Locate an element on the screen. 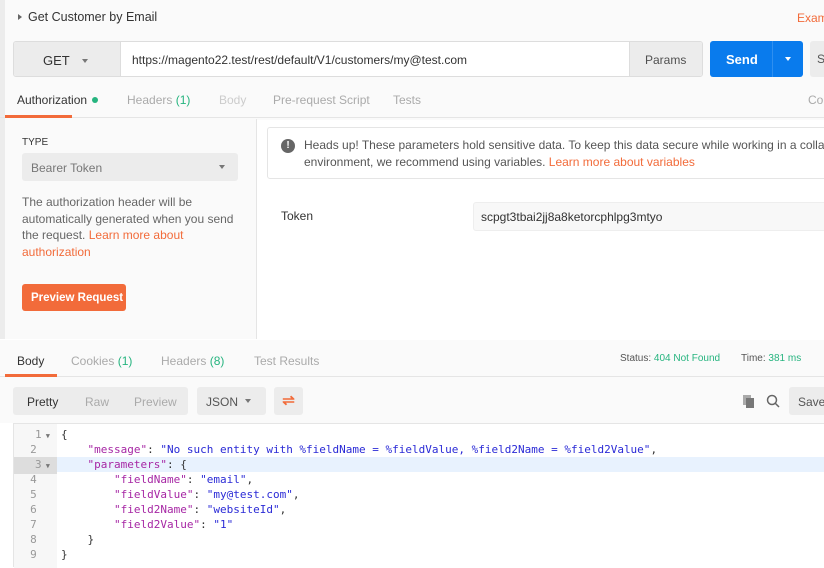  code-text: "fieldName": "email", is located at coordinates (157, 479).